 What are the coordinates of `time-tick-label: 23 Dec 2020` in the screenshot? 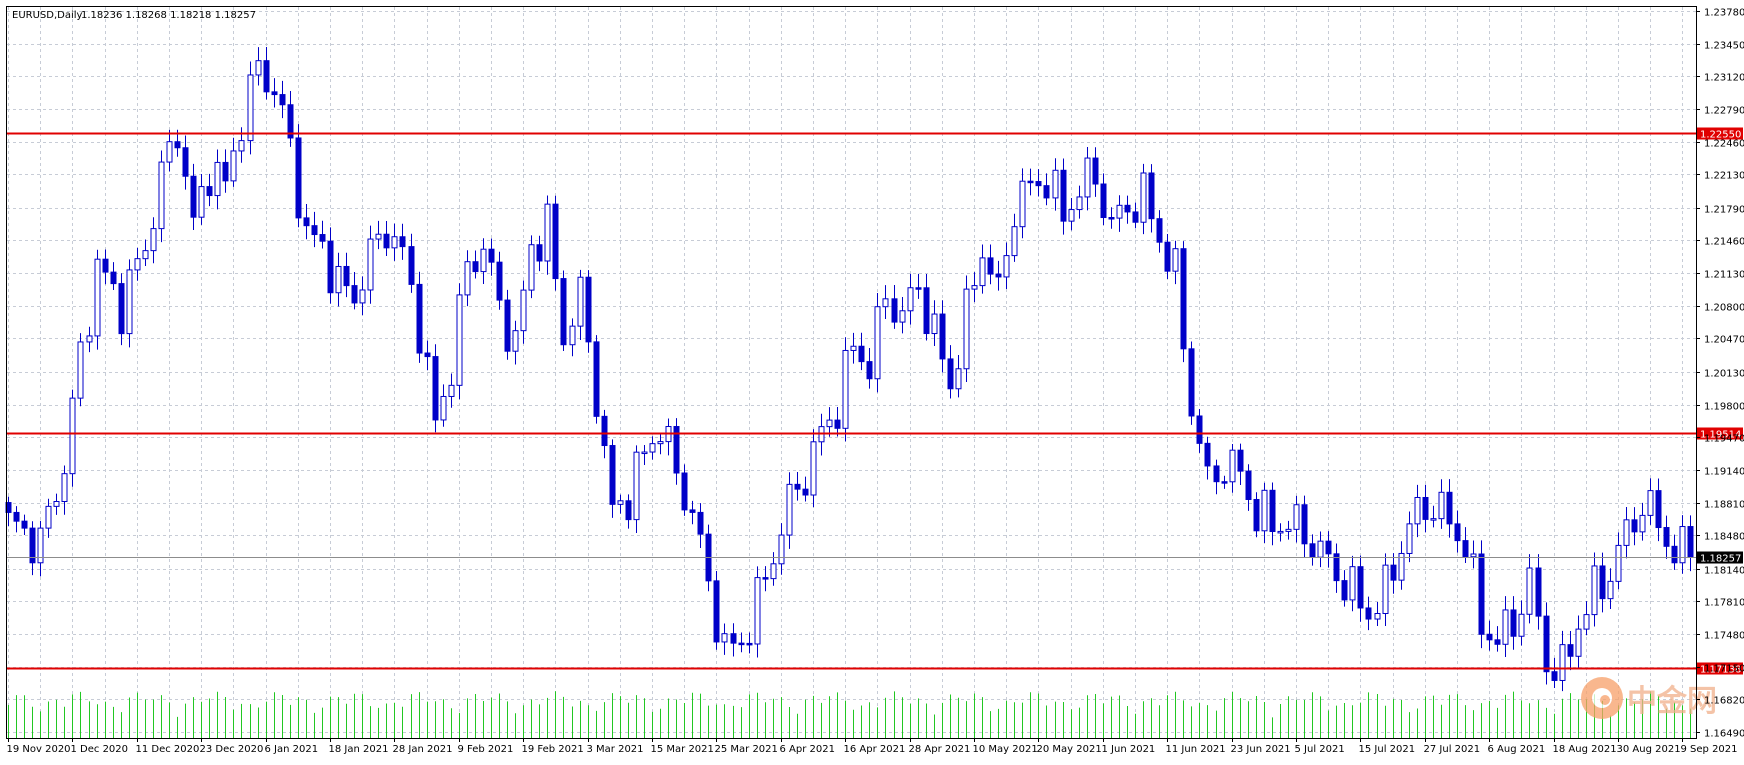 It's located at (232, 749).